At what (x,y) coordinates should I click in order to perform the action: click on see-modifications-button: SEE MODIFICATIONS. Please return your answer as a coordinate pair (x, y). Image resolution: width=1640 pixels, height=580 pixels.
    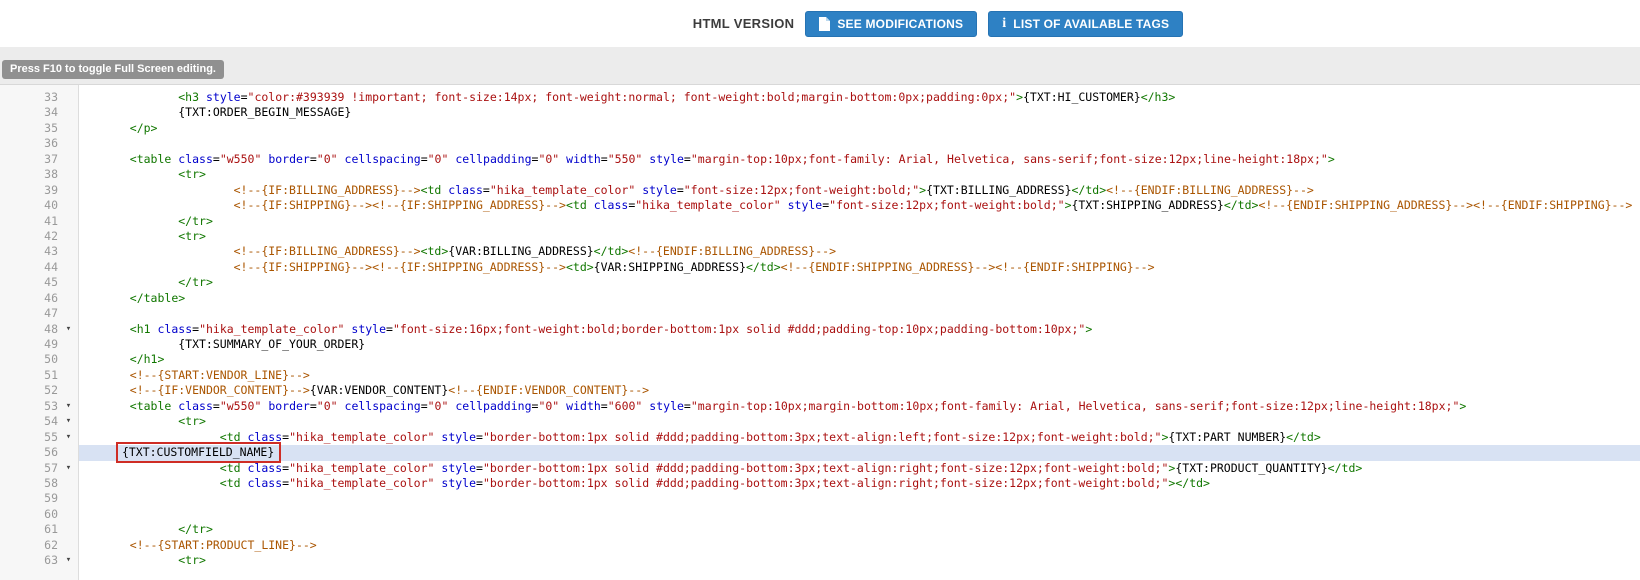
    Looking at the image, I should click on (891, 23).